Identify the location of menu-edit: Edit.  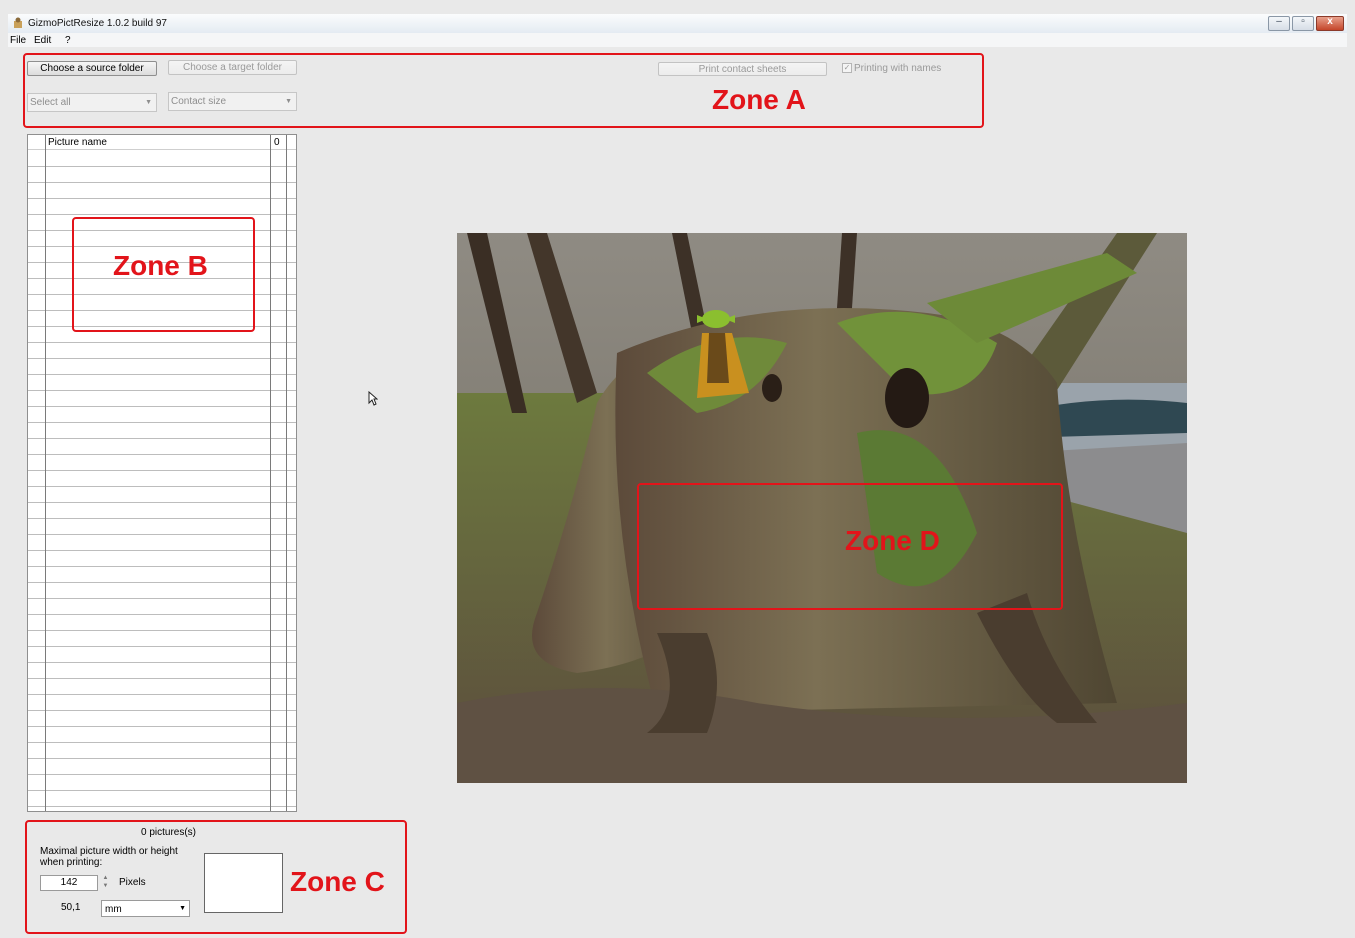
(42, 40).